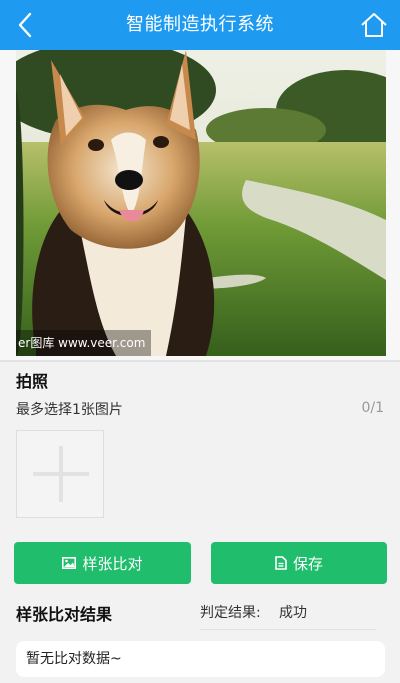  What do you see at coordinates (64, 614) in the screenshot?
I see `result-section-title: 样张比对结果` at bounding box center [64, 614].